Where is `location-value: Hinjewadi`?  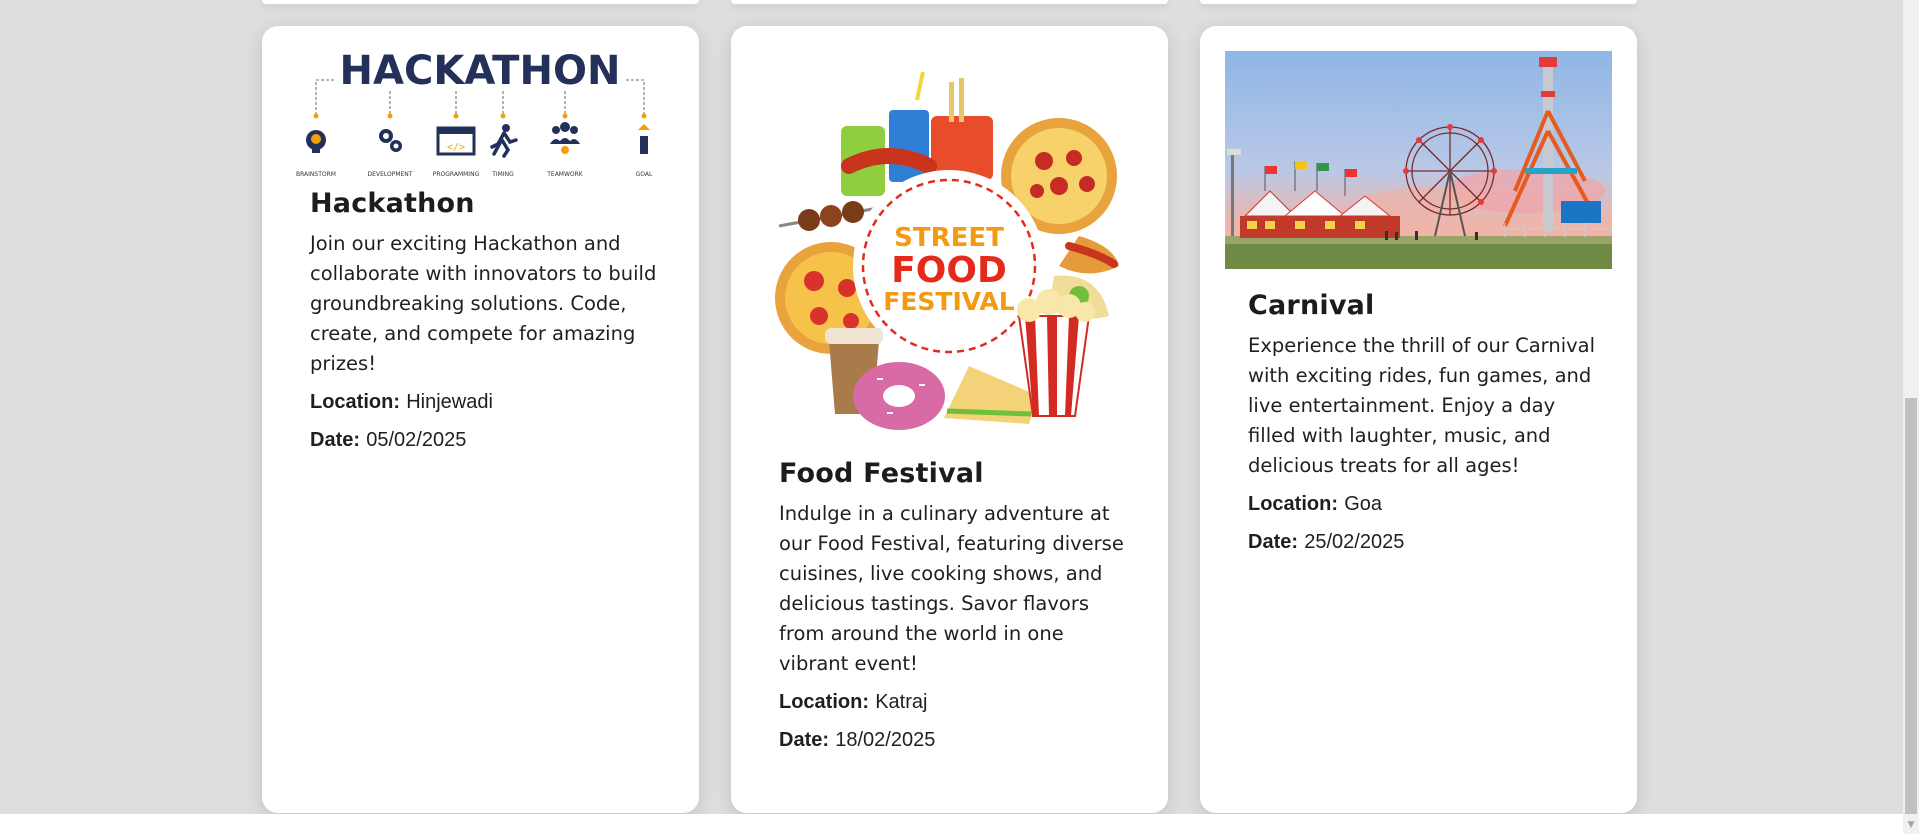
location-value: Hinjewadi is located at coordinates (449, 402).